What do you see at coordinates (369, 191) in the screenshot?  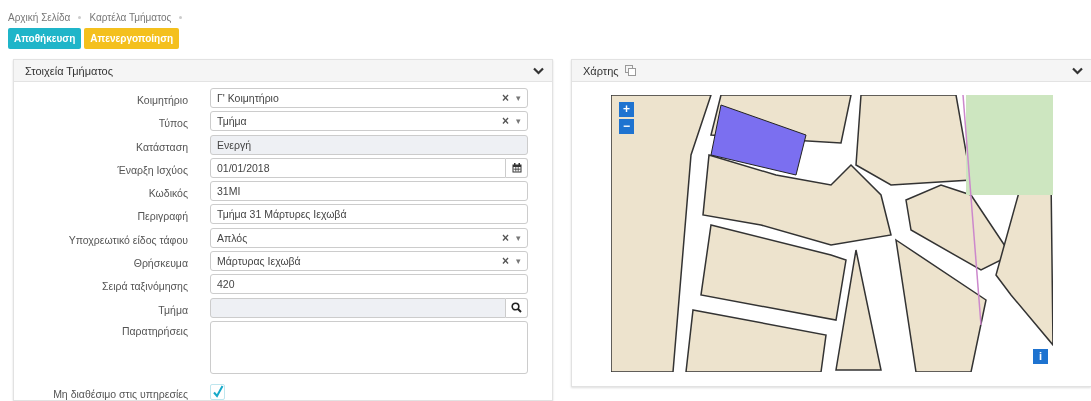 I see `text-field: 31MI` at bounding box center [369, 191].